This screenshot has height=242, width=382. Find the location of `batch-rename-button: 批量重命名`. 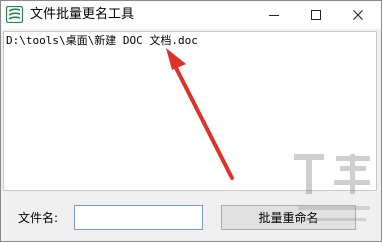

batch-rename-button: 批量重命名 is located at coordinates (288, 217).